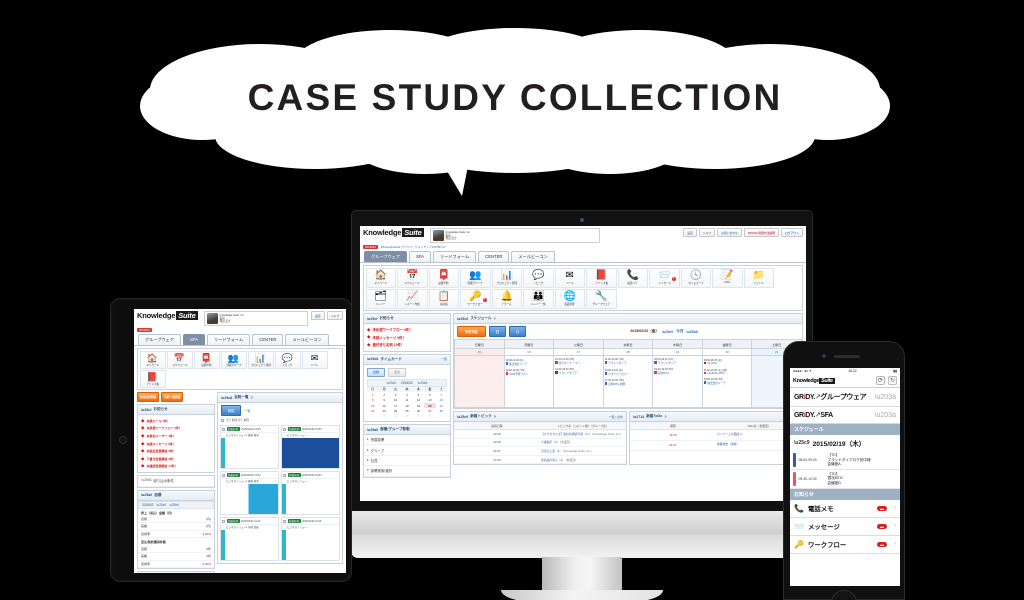 This screenshot has width=1024, height=600. I want to click on user-box: Knowledge Suite, inc. 役員 利田 英士, so click(514, 235).